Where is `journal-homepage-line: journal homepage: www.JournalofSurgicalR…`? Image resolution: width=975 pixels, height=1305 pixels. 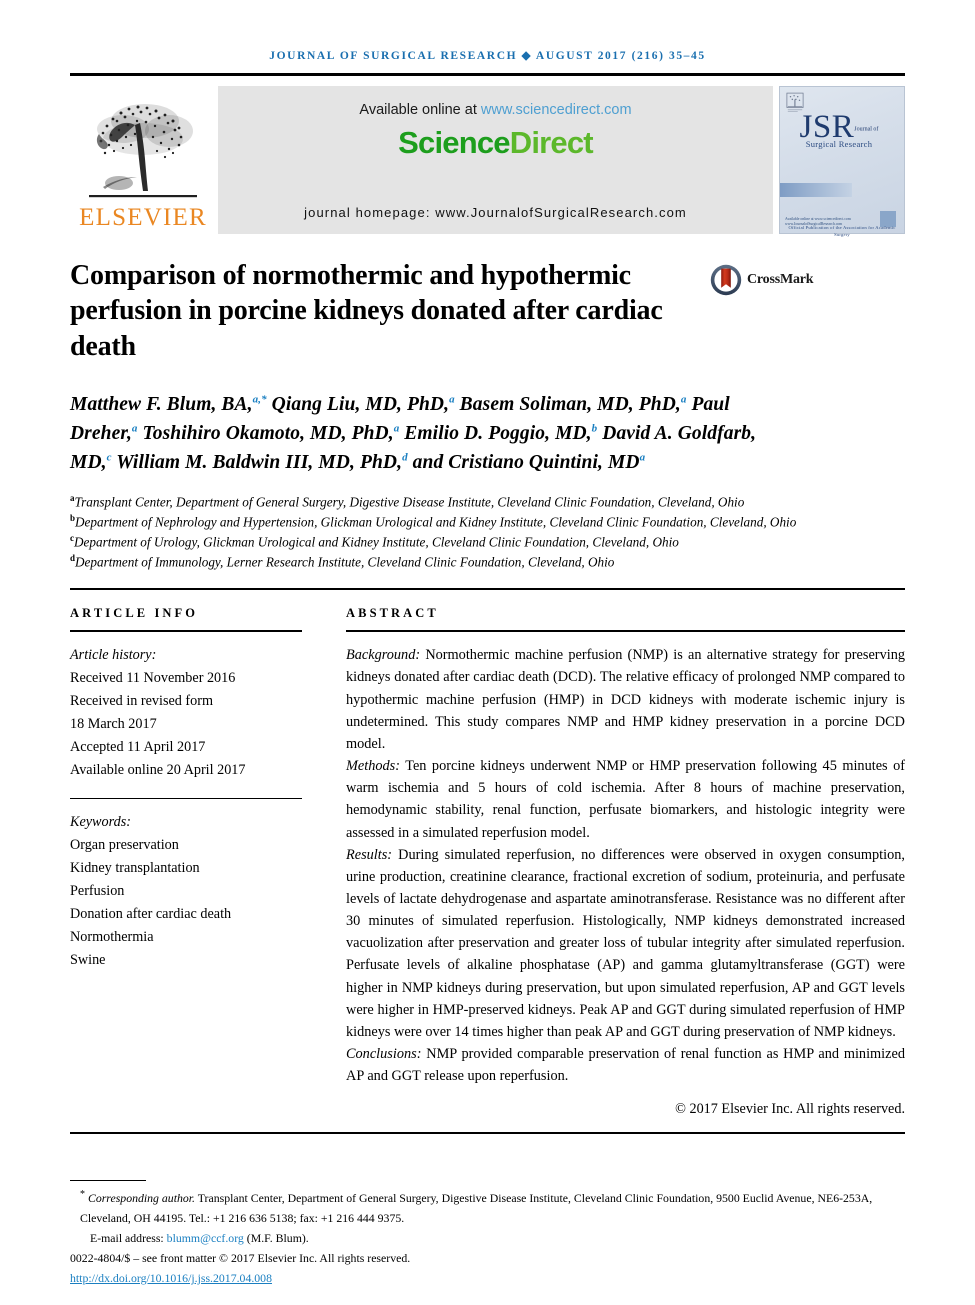
journal-homepage-line: journal homepage: www.JournalofSurgicalR… is located at coordinates (495, 212).